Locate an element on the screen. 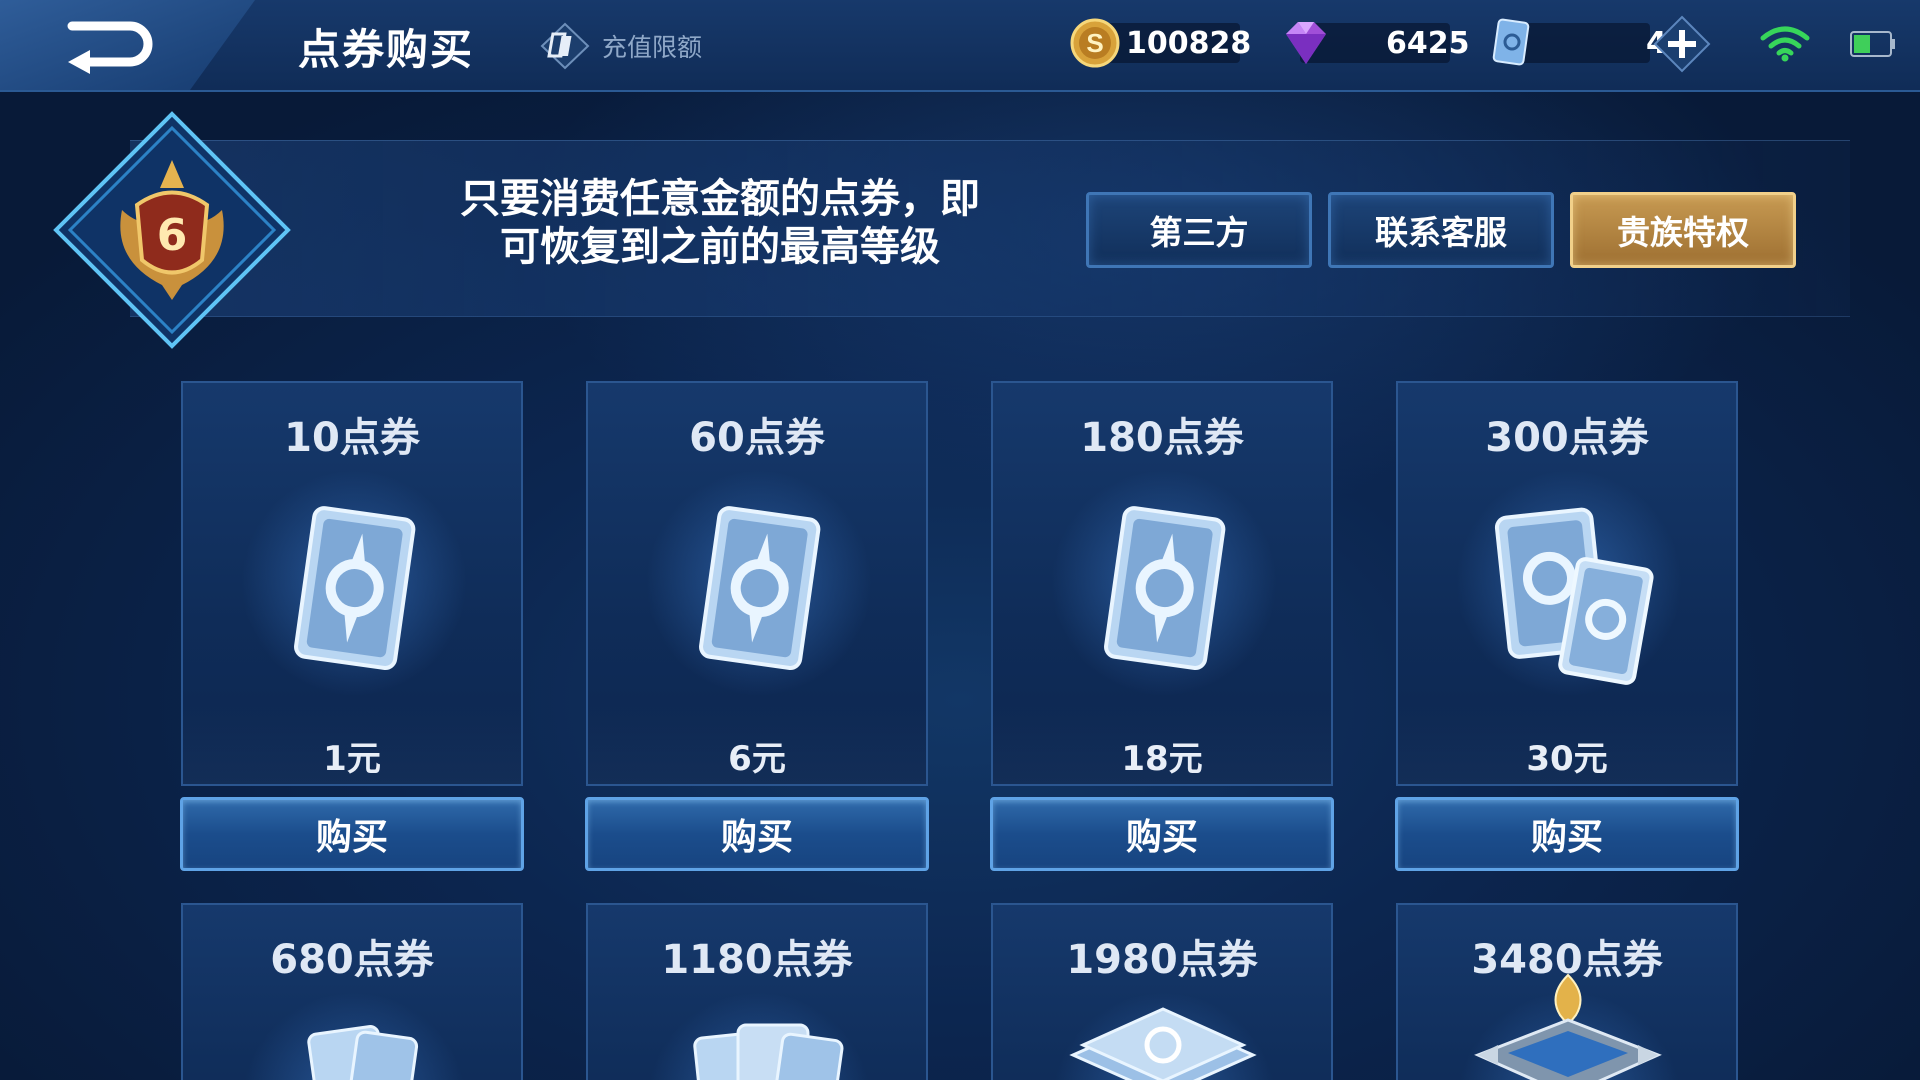 The image size is (1920, 1080). package-card: 3480点券 is located at coordinates (1567, 991).